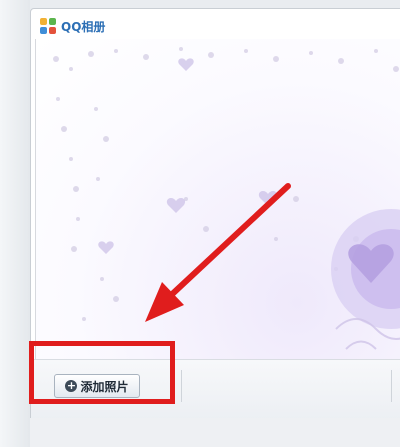 The width and height of the screenshot is (400, 447). What do you see at coordinates (104, 386) in the screenshot?
I see `add-photo-label: 添加照片` at bounding box center [104, 386].